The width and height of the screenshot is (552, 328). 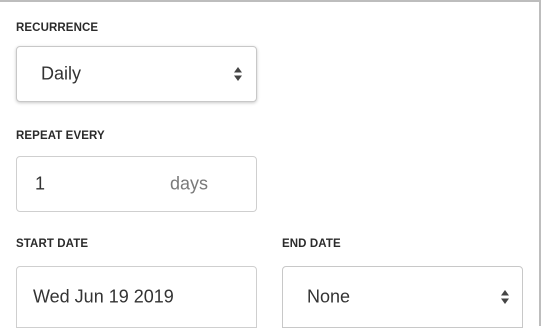 What do you see at coordinates (40, 183) in the screenshot?
I see `repeat-every-value: 1` at bounding box center [40, 183].